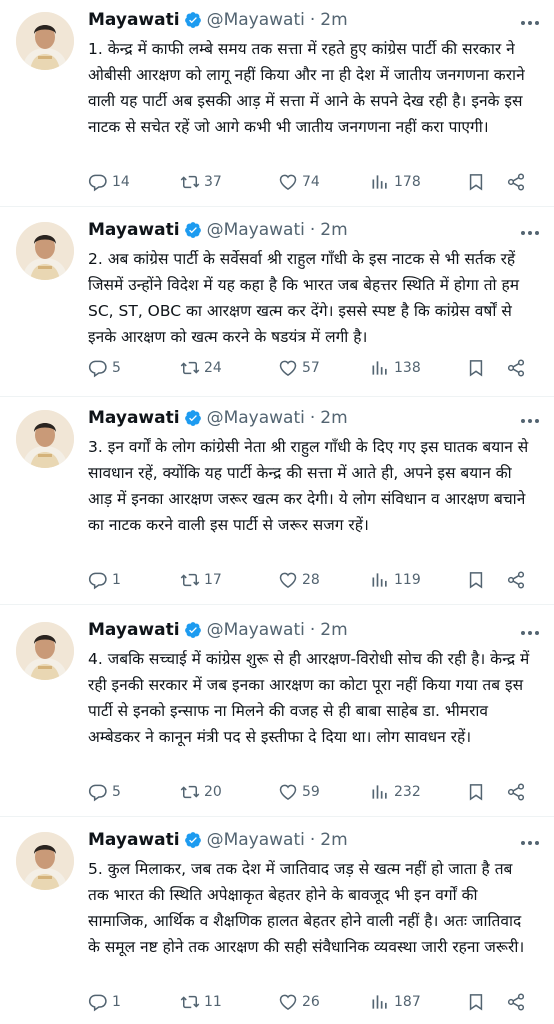 This screenshot has width=554, height=1024. What do you see at coordinates (201, 182) in the screenshot?
I see `retweet-button: 37` at bounding box center [201, 182].